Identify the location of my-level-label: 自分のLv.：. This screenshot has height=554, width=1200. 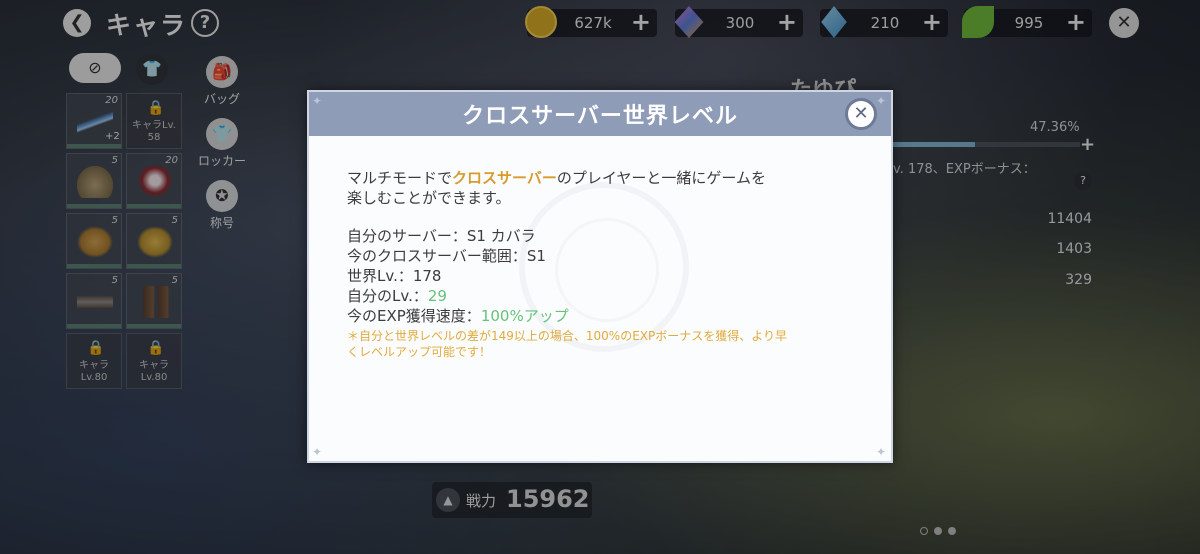
(387, 296).